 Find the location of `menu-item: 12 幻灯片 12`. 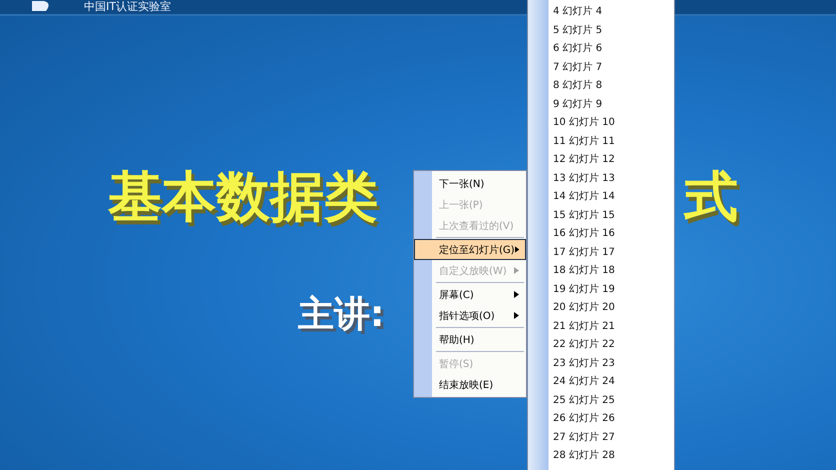

menu-item: 12 幻灯片 12 is located at coordinates (601, 160).